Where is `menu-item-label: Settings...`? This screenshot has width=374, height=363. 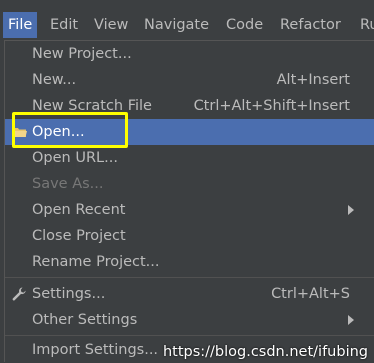 menu-item-label: Settings... is located at coordinates (69, 294).